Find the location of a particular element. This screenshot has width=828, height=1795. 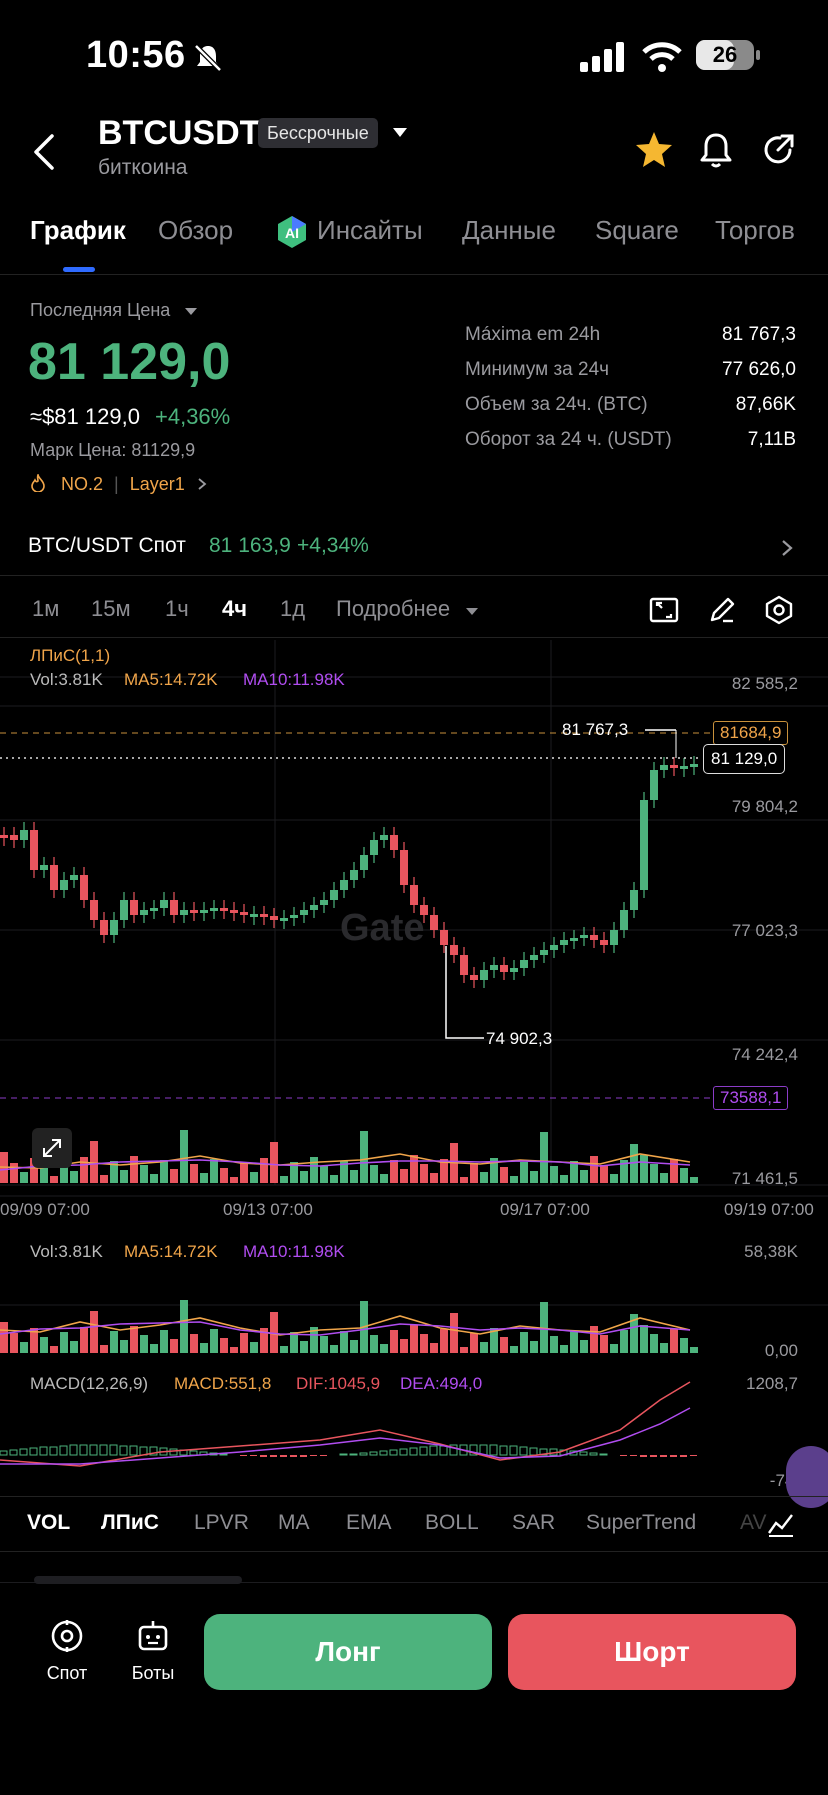

gate-watermark: Gate is located at coordinates (382, 928).